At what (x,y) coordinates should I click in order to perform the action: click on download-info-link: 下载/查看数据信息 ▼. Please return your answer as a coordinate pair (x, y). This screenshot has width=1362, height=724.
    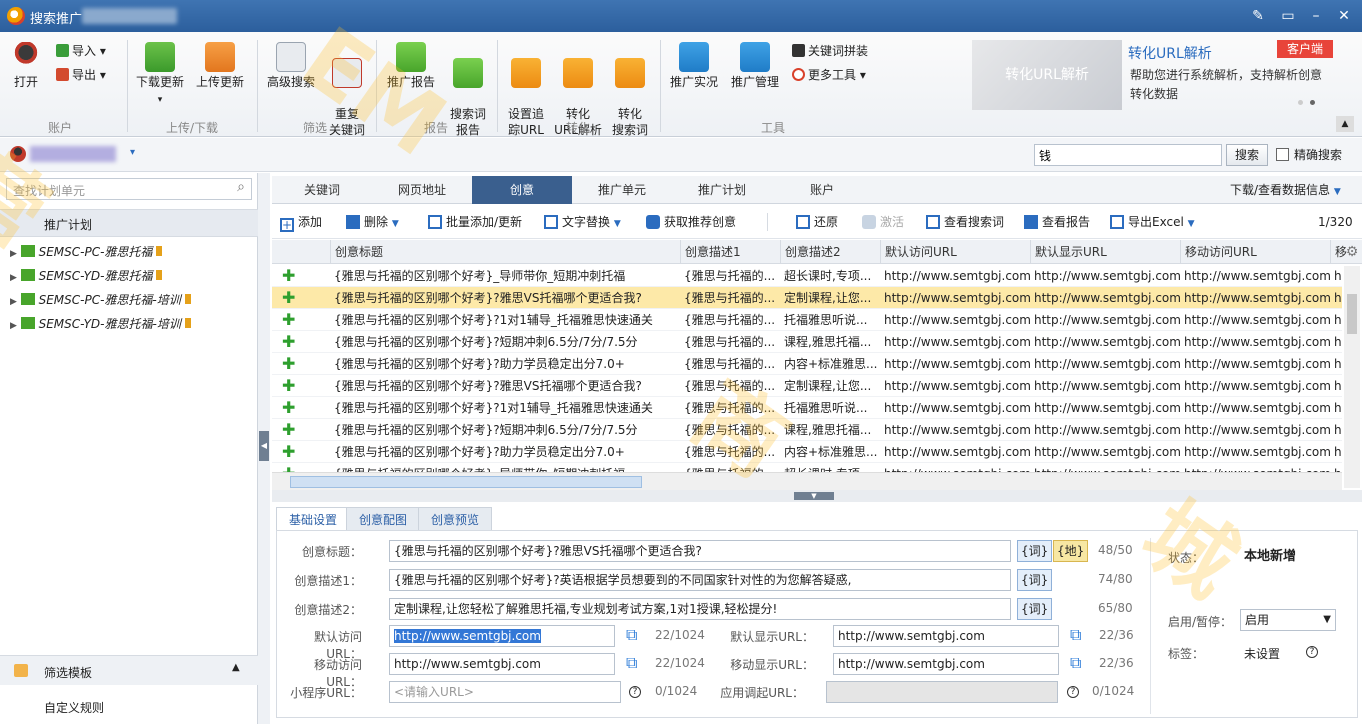
    Looking at the image, I should click on (1285, 189).